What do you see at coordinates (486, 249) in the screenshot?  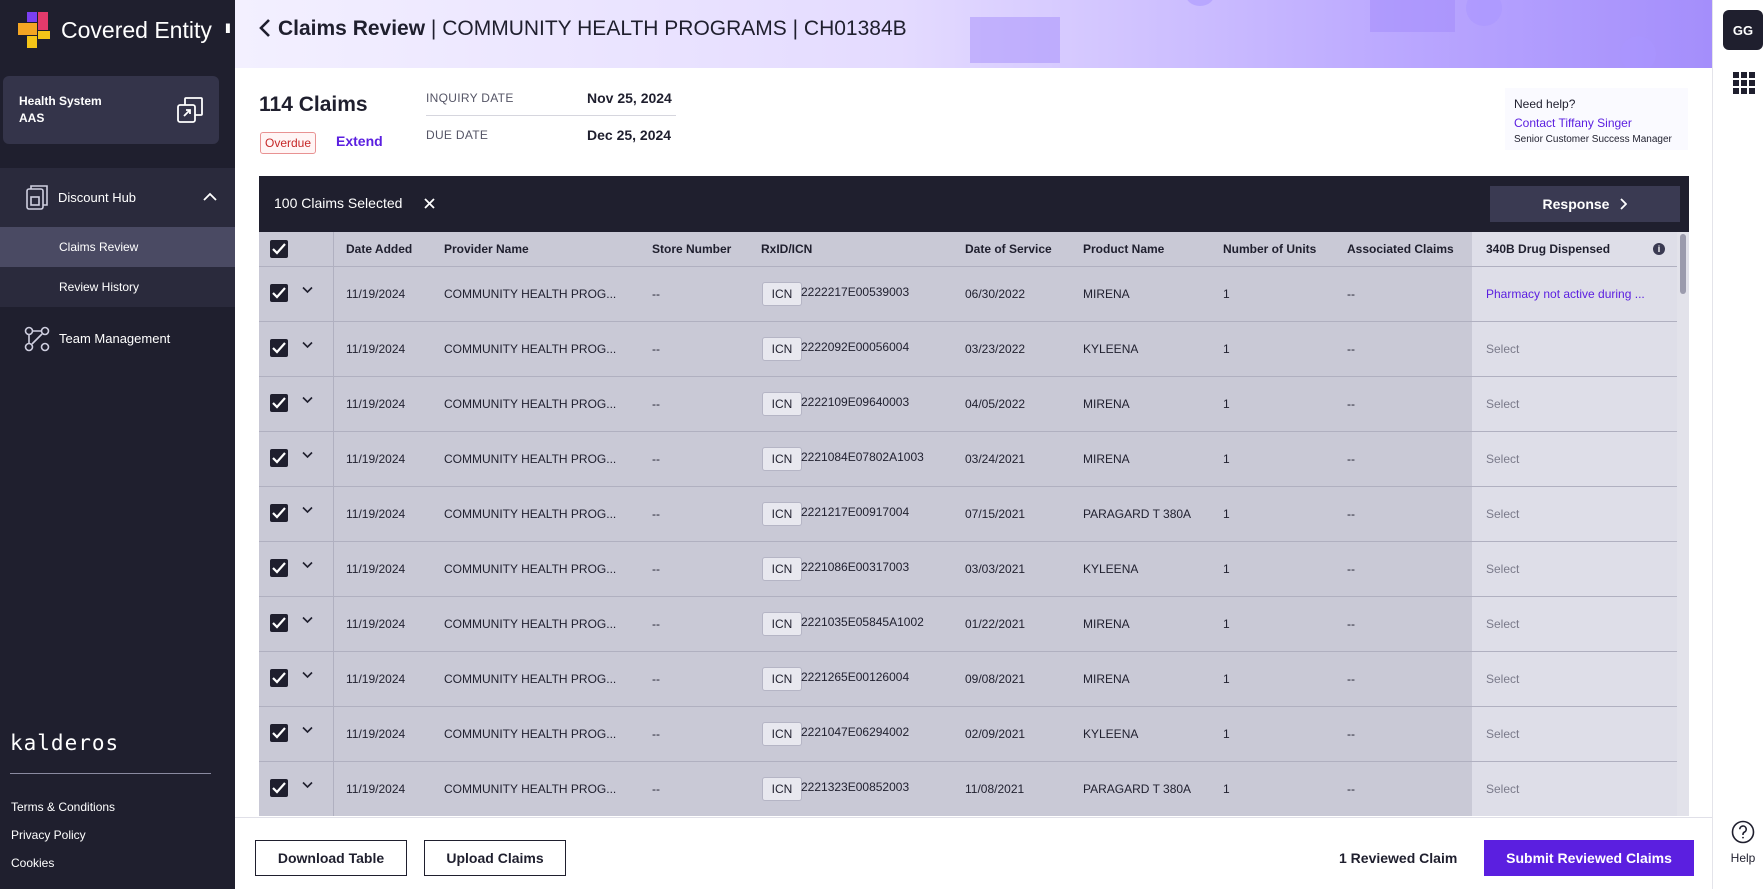 I see `col-provider-name: Provider Name` at bounding box center [486, 249].